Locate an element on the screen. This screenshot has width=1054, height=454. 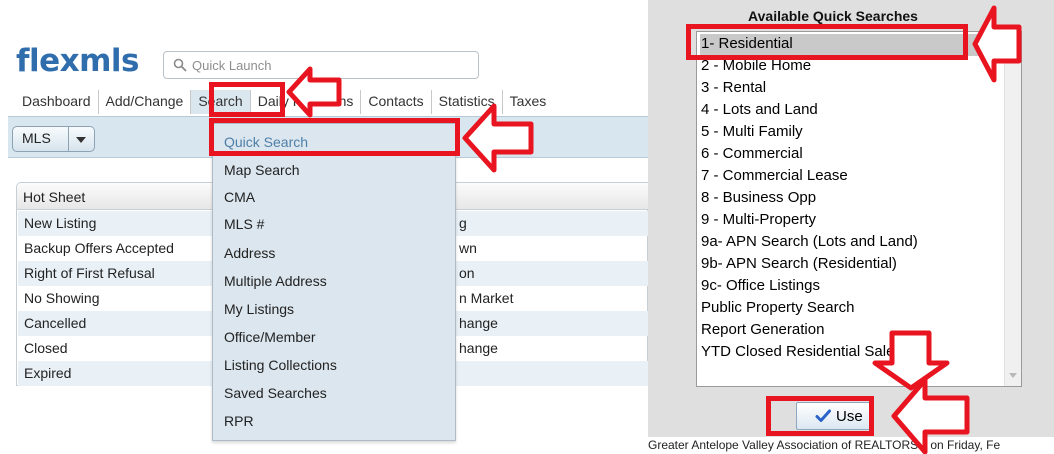
hot-sheet-link: Backup Offers Accepted is located at coordinates (99, 248).